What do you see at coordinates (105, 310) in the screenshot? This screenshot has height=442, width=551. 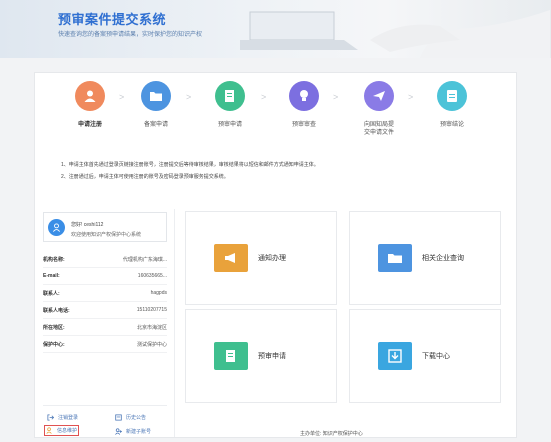 I see `field-row: 联系人电话: 15110207715` at bounding box center [105, 310].